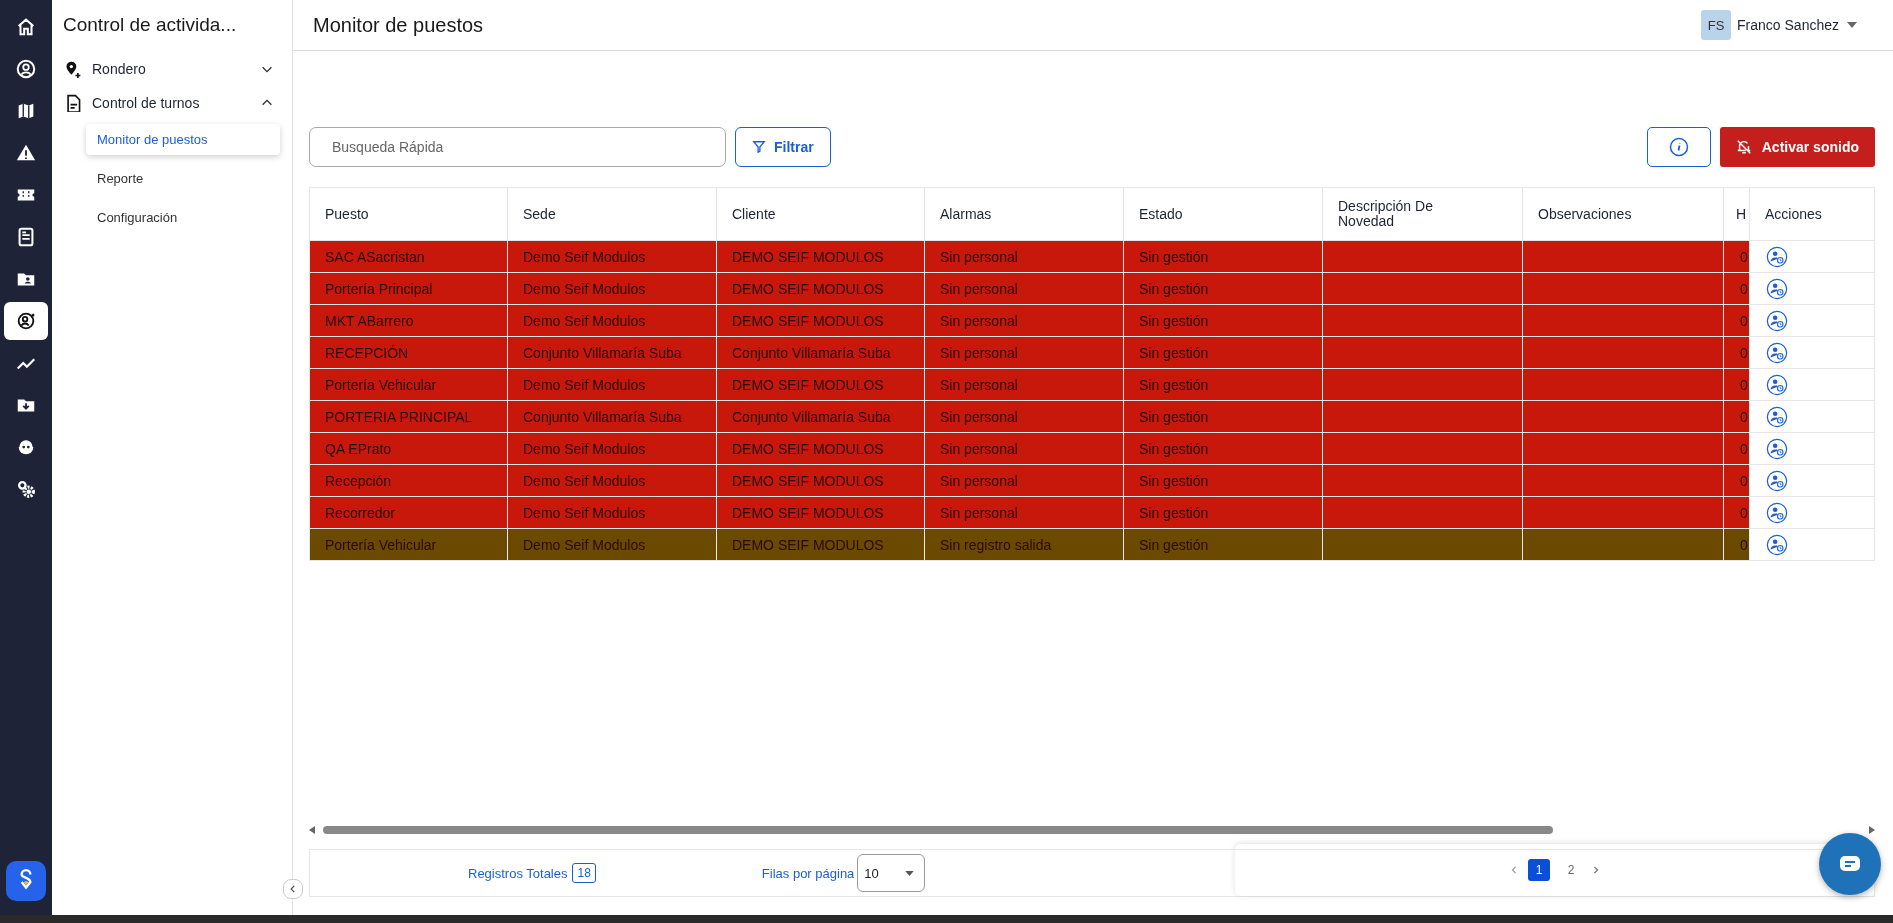 The width and height of the screenshot is (1893, 923). Describe the element at coordinates (26, 69) in the screenshot. I see `user-circle-icon` at that location.